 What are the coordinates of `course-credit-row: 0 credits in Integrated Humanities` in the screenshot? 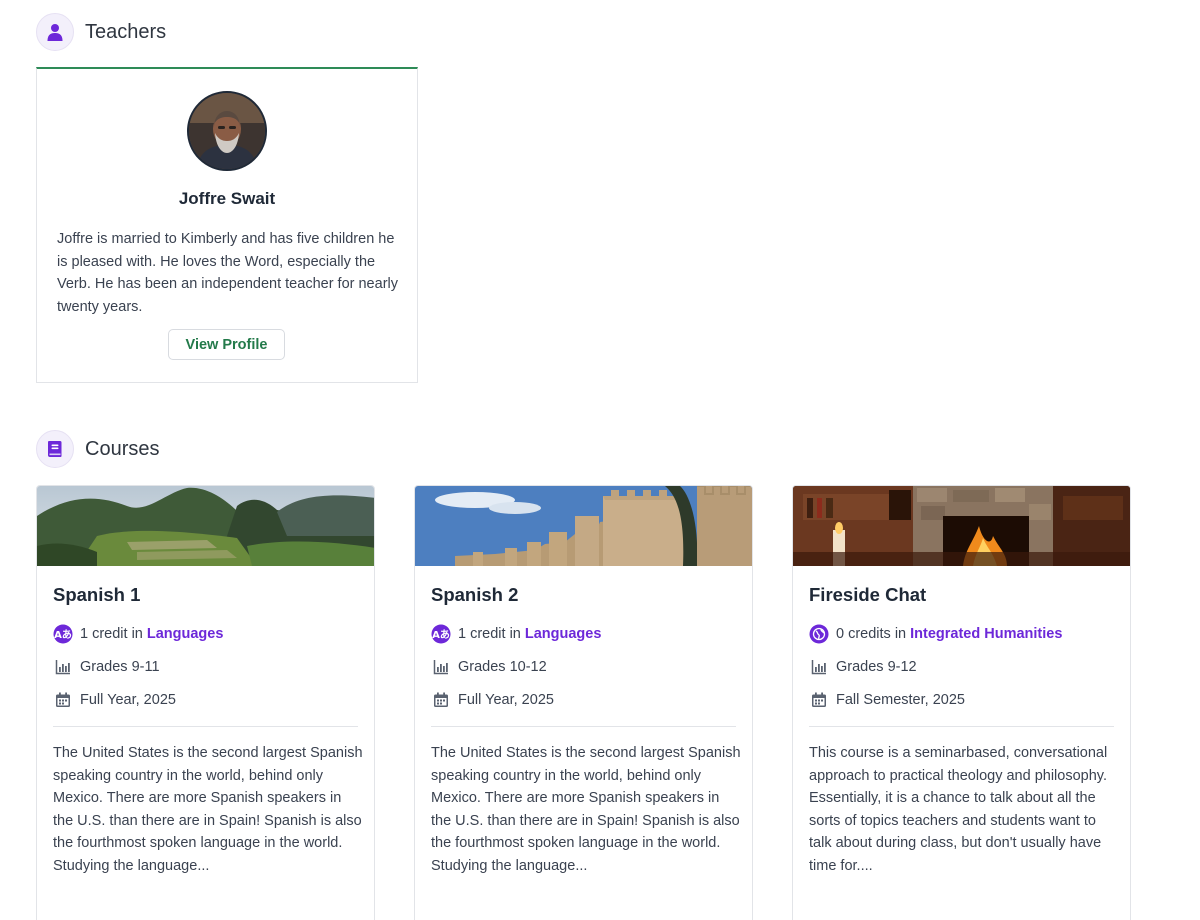 It's located at (935, 634).